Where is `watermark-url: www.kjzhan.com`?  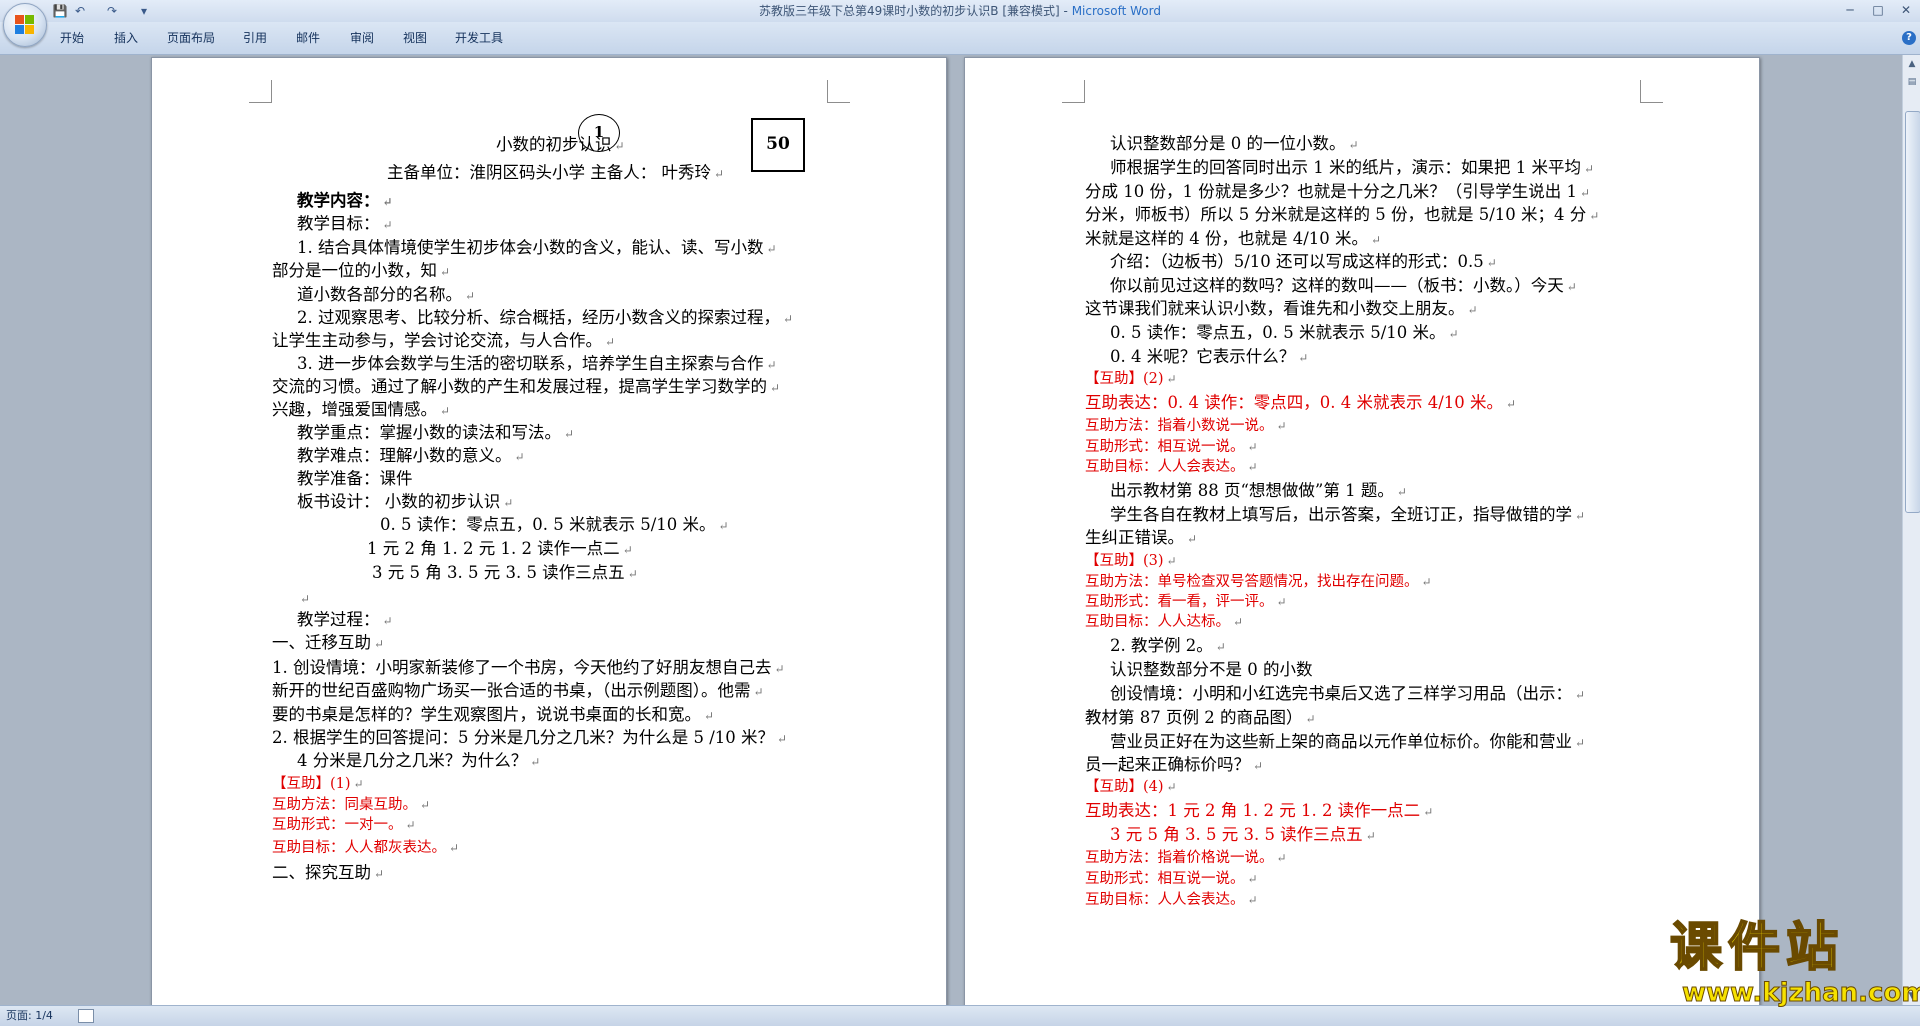
watermark-url: www.kjzhan.com is located at coordinates (1800, 993).